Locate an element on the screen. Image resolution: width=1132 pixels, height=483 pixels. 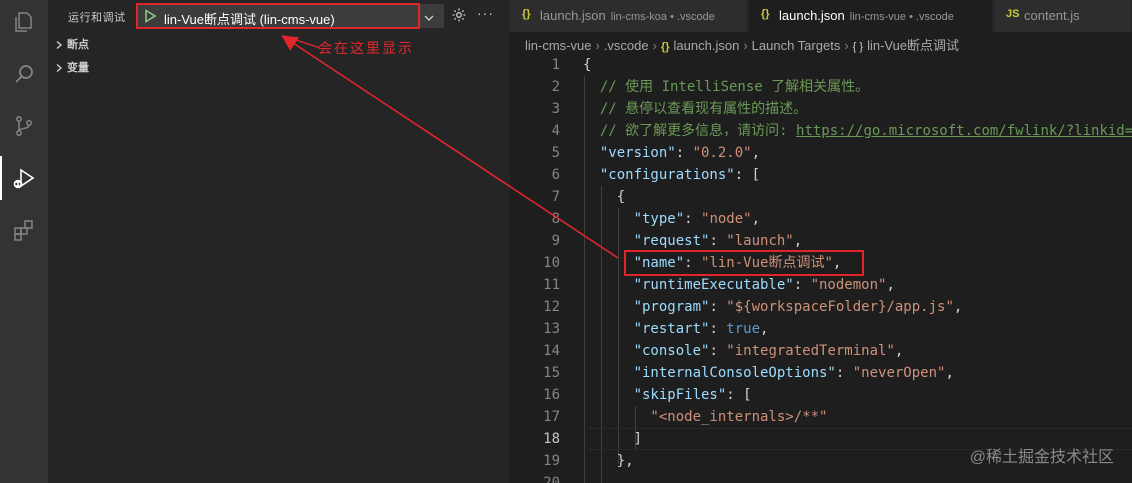
line-number: 3 is located at coordinates (555, 109).